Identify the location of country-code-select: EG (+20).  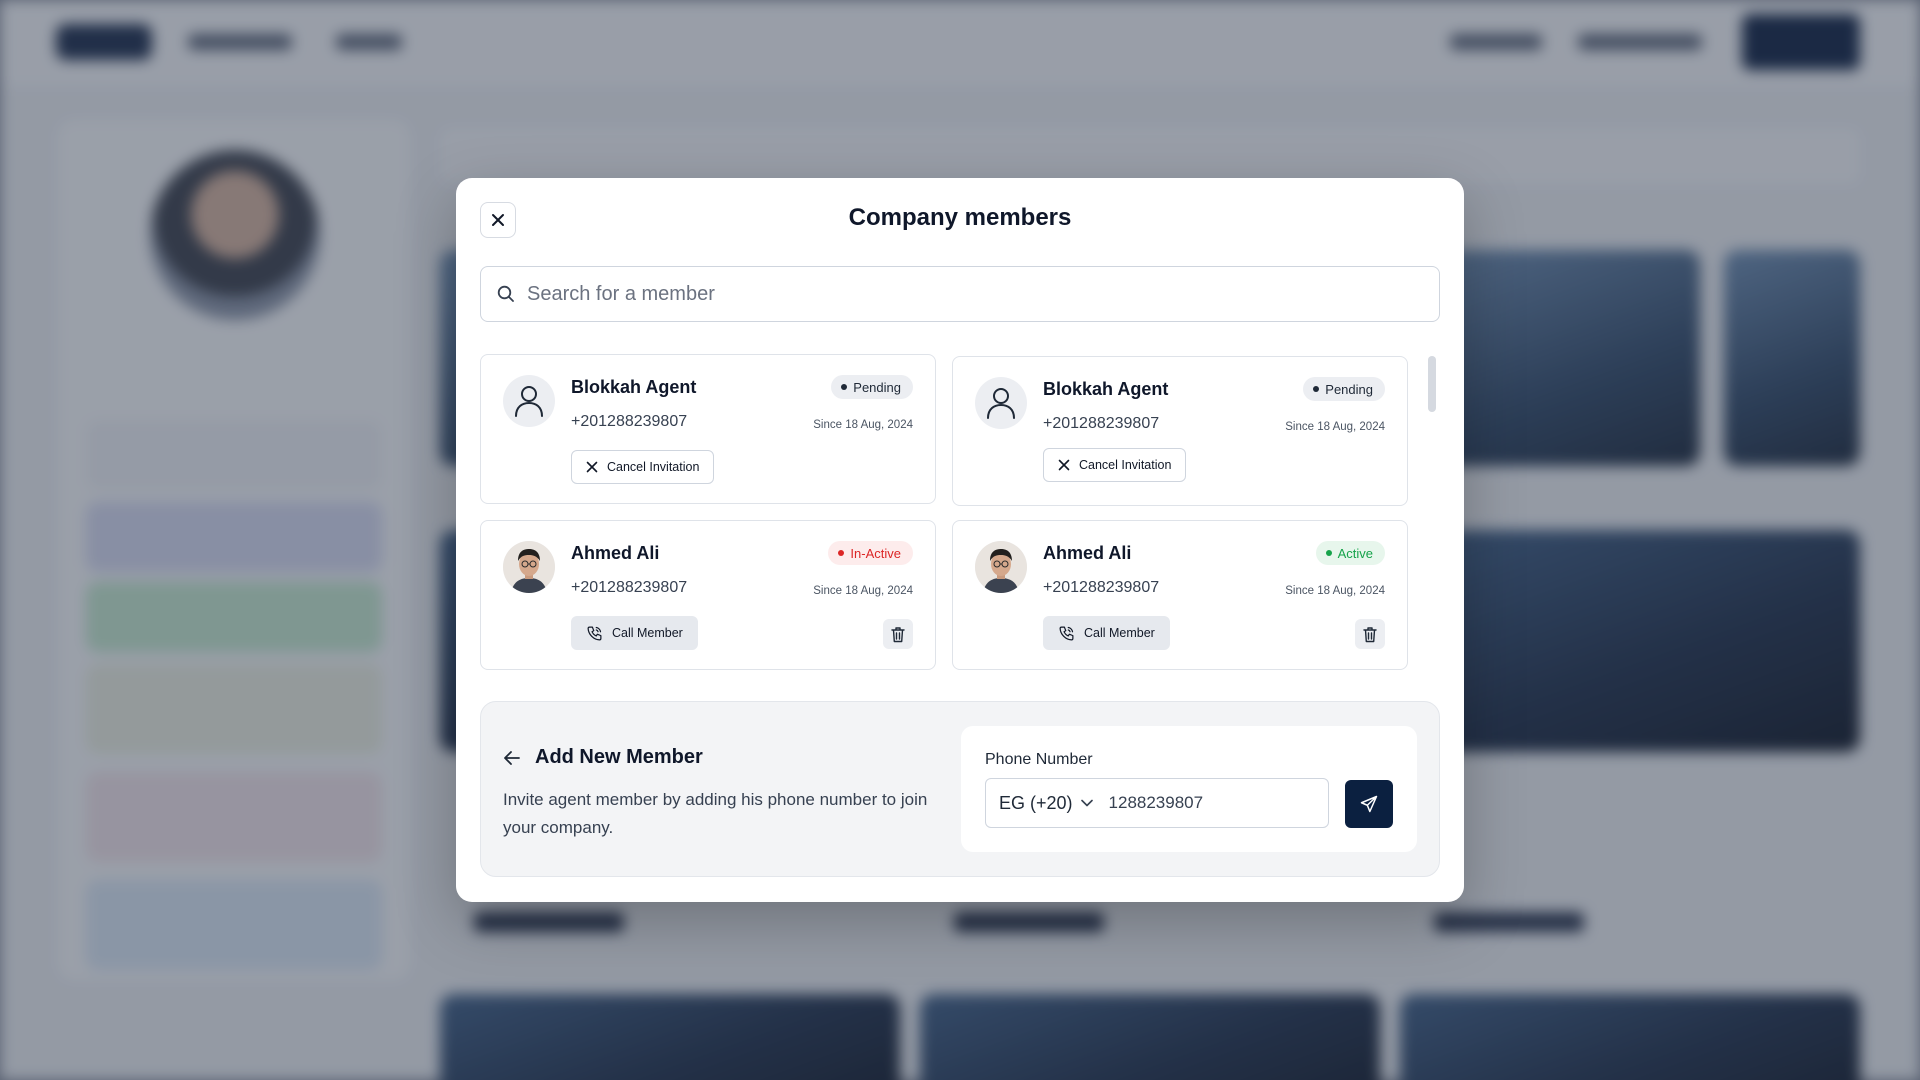
(1046, 803).